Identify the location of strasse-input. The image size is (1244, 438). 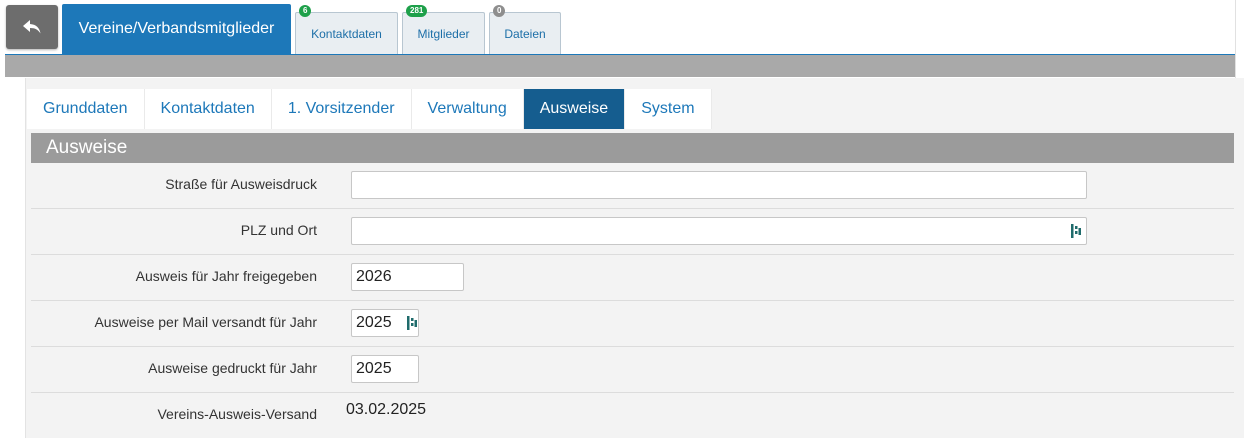
(719, 185).